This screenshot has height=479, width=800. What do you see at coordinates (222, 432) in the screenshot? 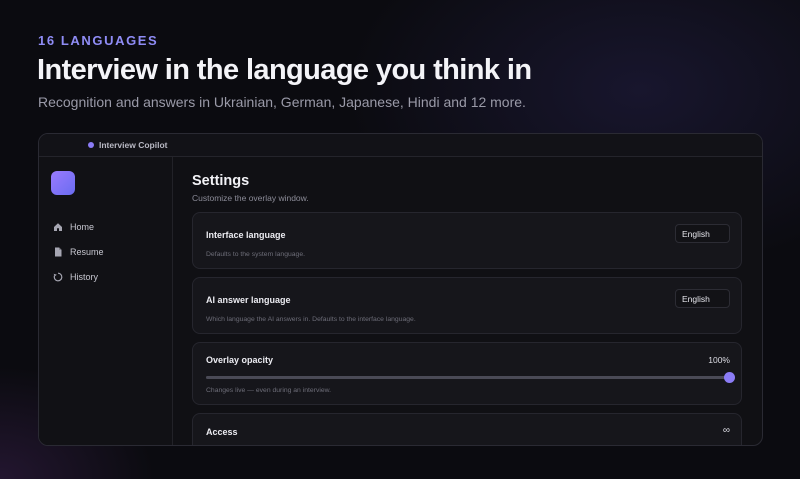
I see `setting-label: Access` at bounding box center [222, 432].